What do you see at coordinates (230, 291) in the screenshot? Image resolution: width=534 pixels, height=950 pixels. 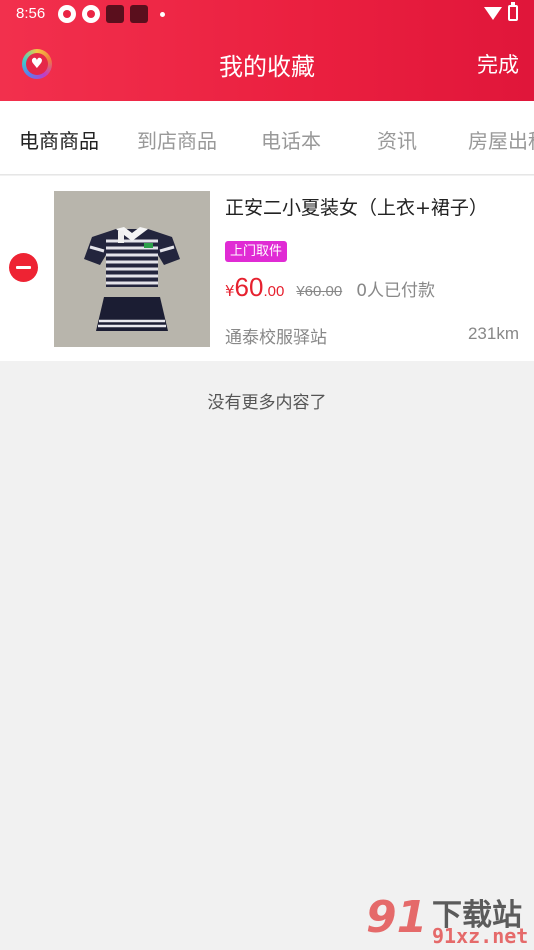 I see `price-currency: ¥` at bounding box center [230, 291].